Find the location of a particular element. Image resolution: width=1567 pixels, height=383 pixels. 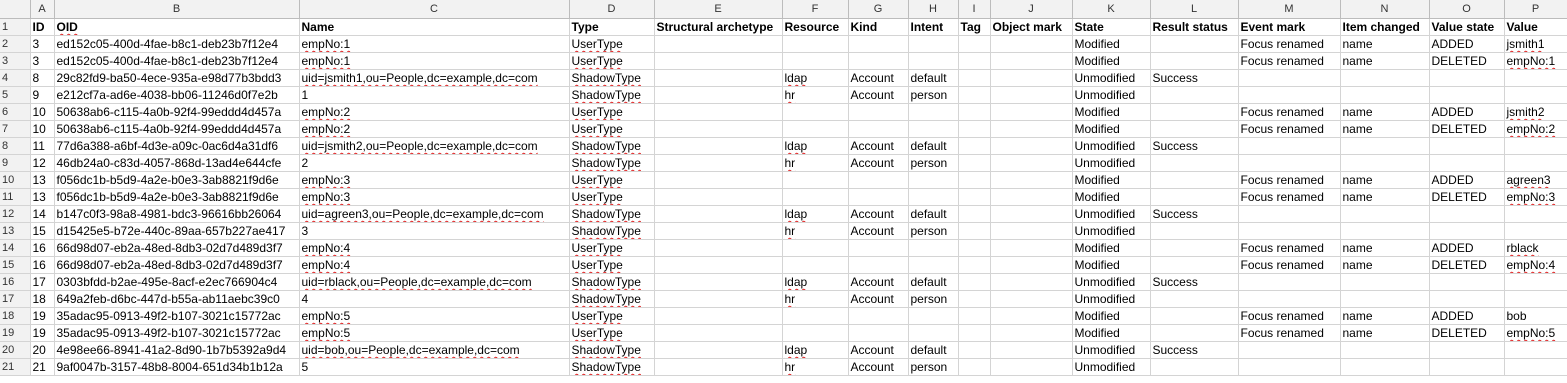

header-cell: Event mark is located at coordinates (1289, 27).